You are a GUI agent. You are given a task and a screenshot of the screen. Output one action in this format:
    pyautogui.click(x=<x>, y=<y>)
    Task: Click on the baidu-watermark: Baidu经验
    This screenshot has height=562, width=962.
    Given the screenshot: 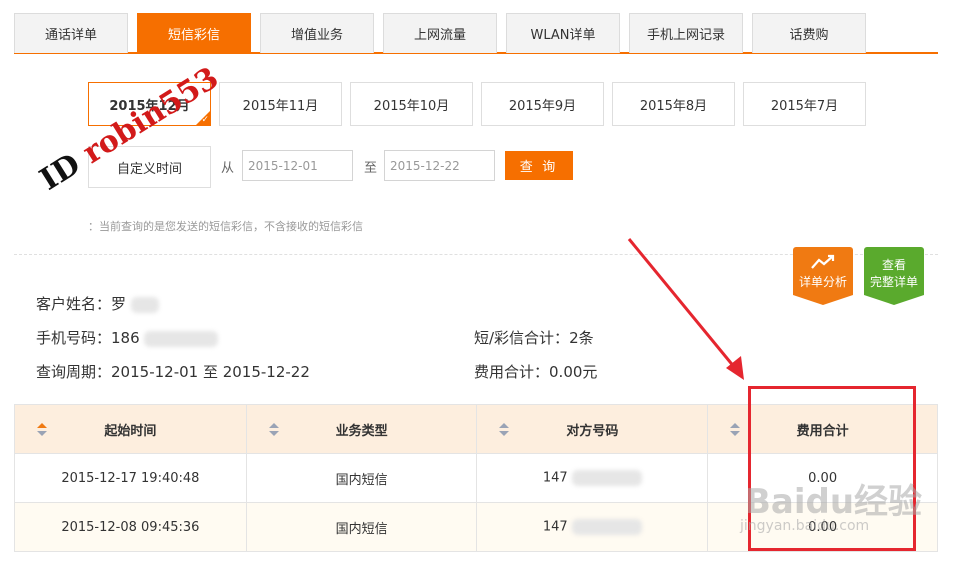 What is the action you would take?
    pyautogui.click(x=834, y=502)
    